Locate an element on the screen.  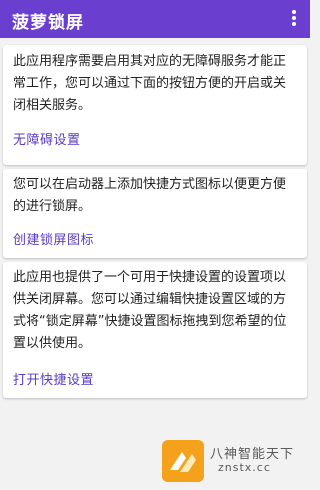
watermark-title: 八神智能天下 is located at coordinates (252, 454).